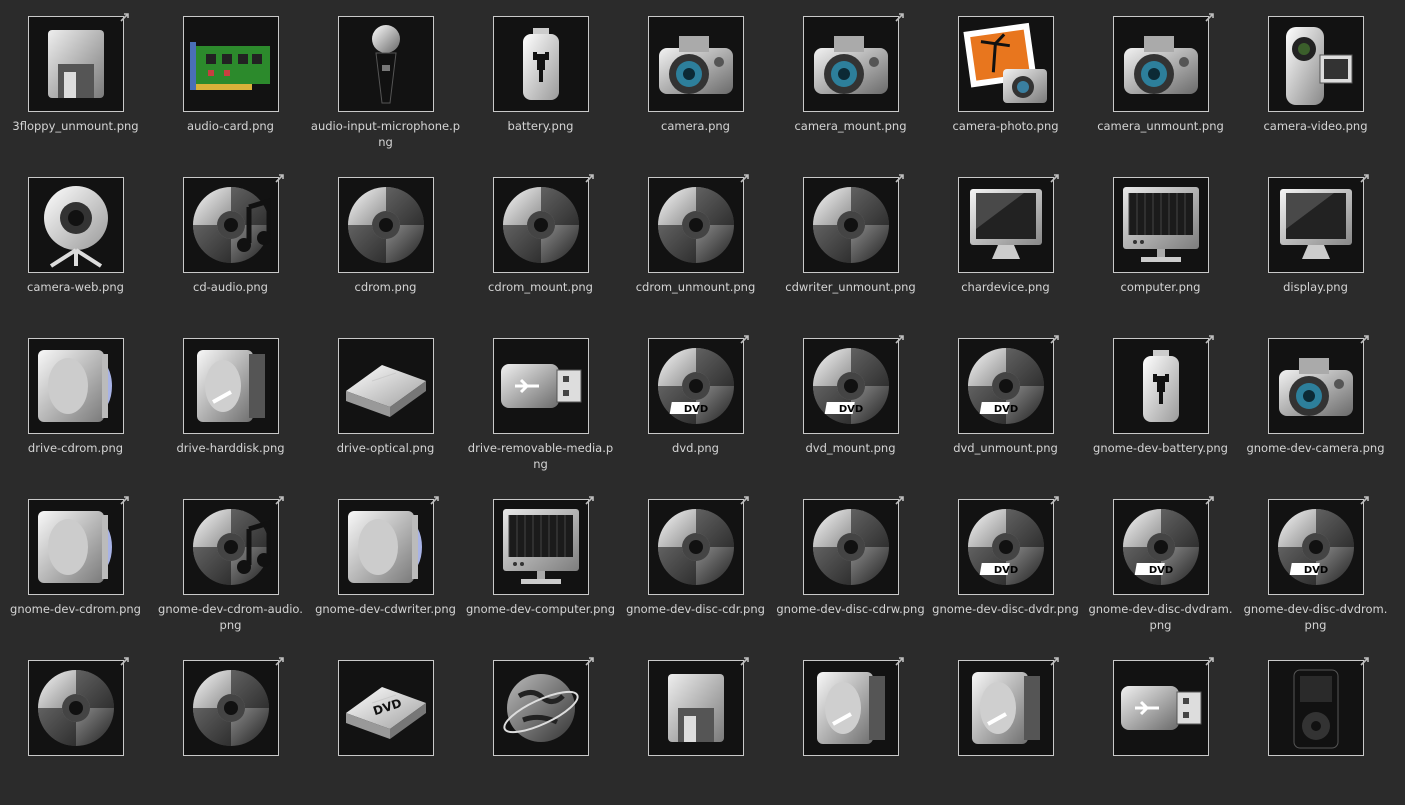  I want to click on file-tile: gnome-dev-disc-cdr.png, so click(695, 563).